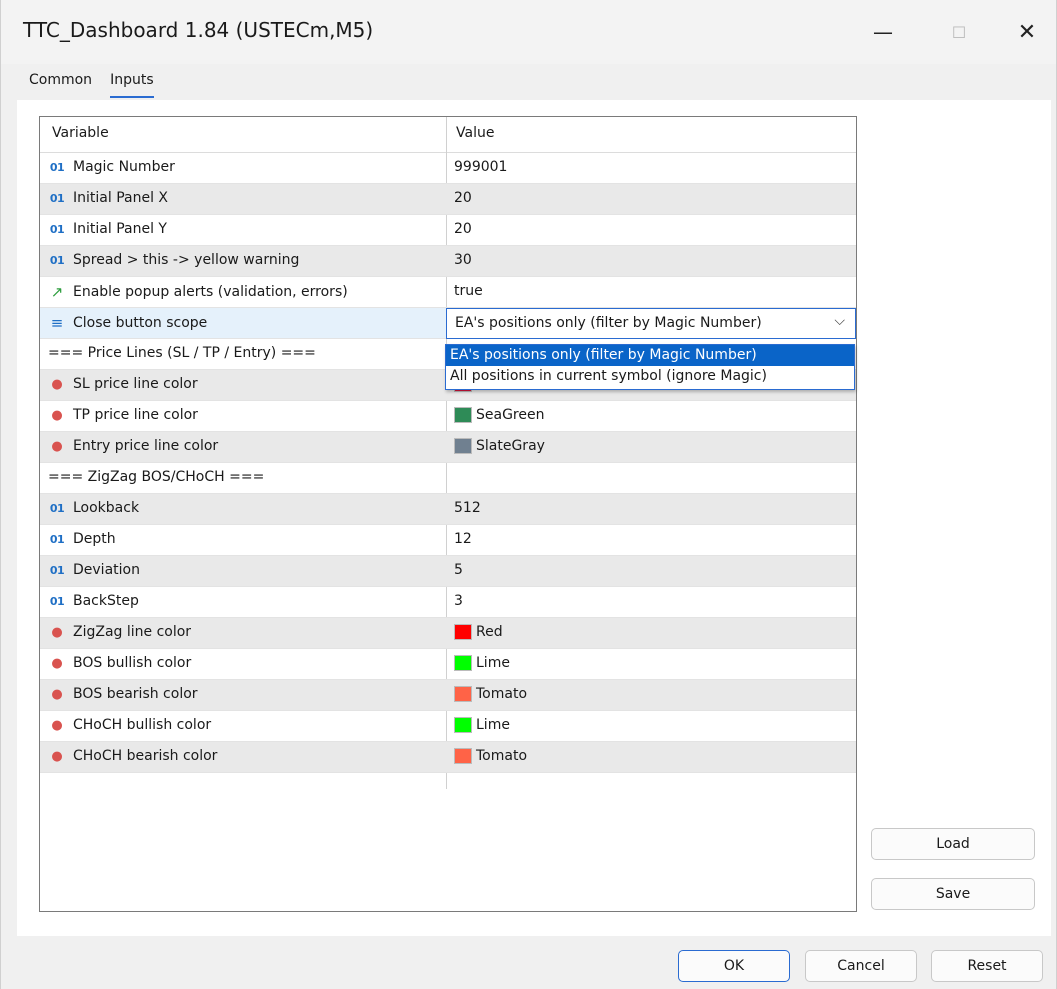  What do you see at coordinates (448, 447) in the screenshot?
I see `table-row: ● Entry price line color SlateGray` at bounding box center [448, 447].